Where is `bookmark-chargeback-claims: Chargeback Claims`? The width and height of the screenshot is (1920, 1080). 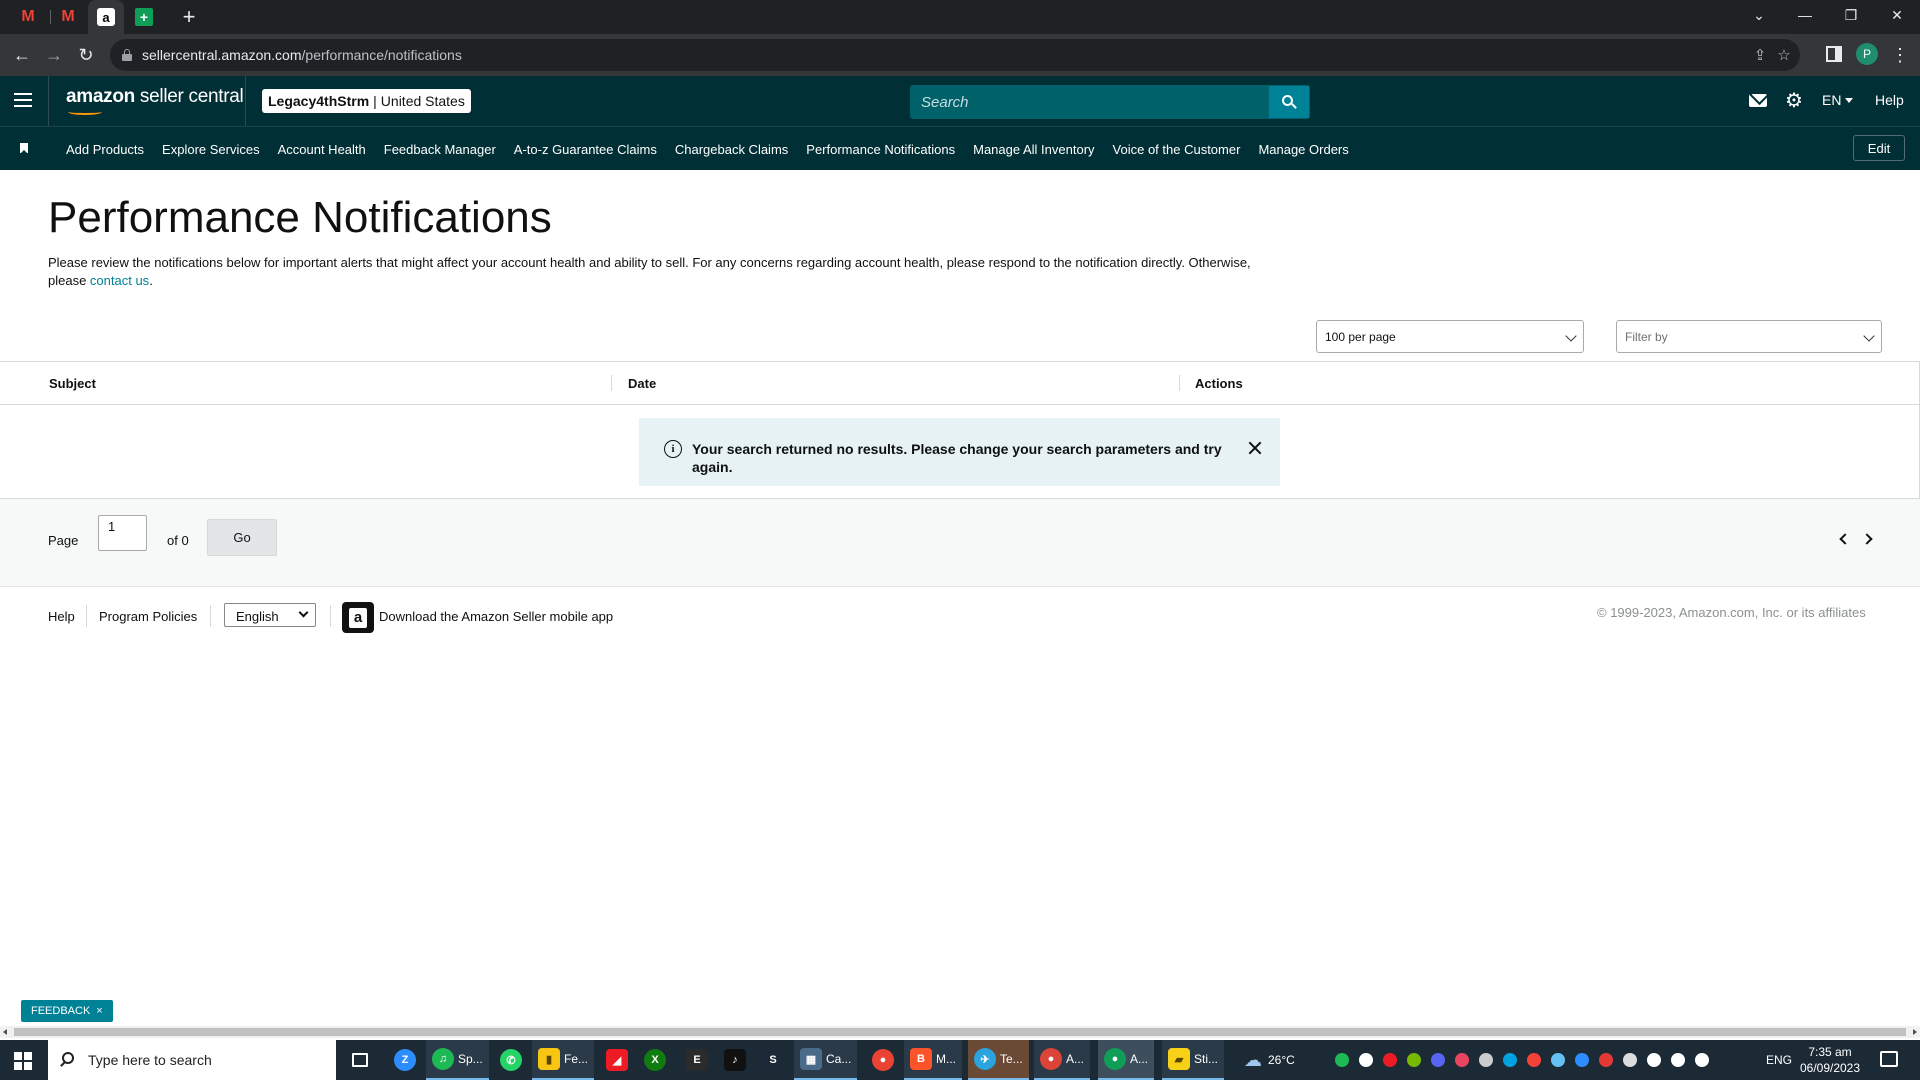
bookmark-chargeback-claims: Chargeback Claims is located at coordinates (731, 149).